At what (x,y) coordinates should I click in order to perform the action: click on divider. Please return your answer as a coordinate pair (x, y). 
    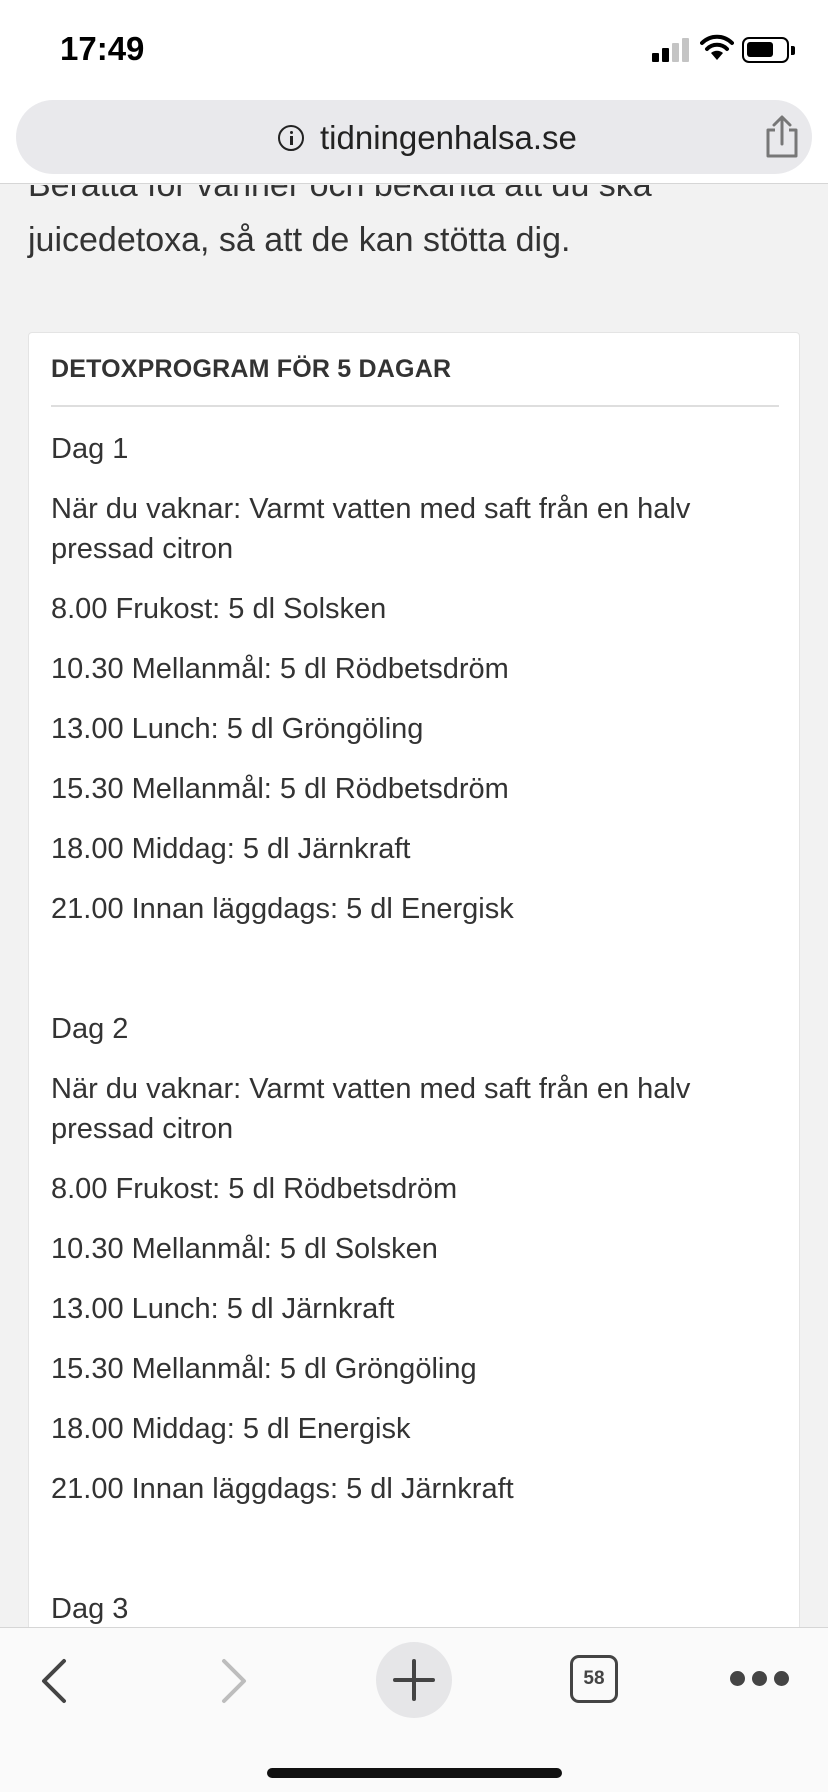
    Looking at the image, I should click on (415, 406).